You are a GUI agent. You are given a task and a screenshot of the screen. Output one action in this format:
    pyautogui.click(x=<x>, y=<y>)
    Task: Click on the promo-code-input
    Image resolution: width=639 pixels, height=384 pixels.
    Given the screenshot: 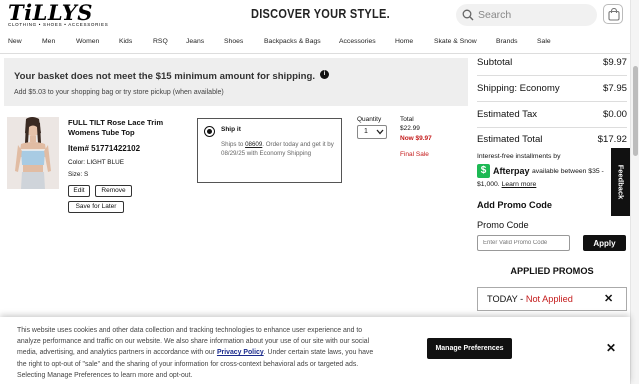 What is the action you would take?
    pyautogui.click(x=523, y=243)
    